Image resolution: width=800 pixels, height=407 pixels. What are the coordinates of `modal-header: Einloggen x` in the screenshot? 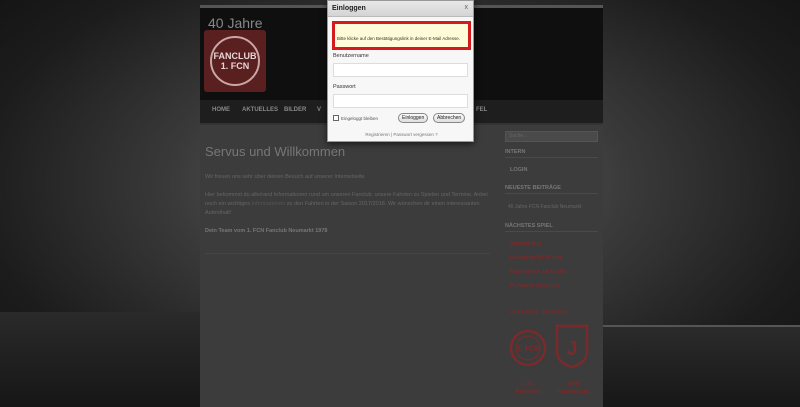 It's located at (400, 9).